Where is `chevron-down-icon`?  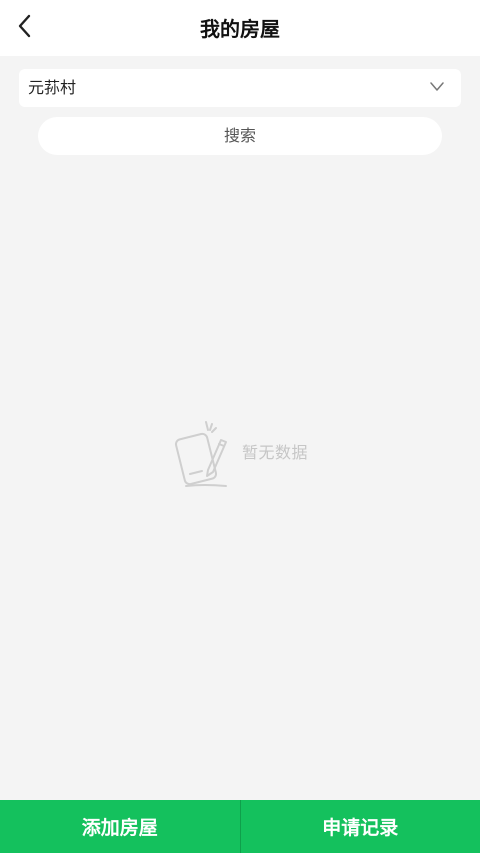 chevron-down-icon is located at coordinates (437, 86).